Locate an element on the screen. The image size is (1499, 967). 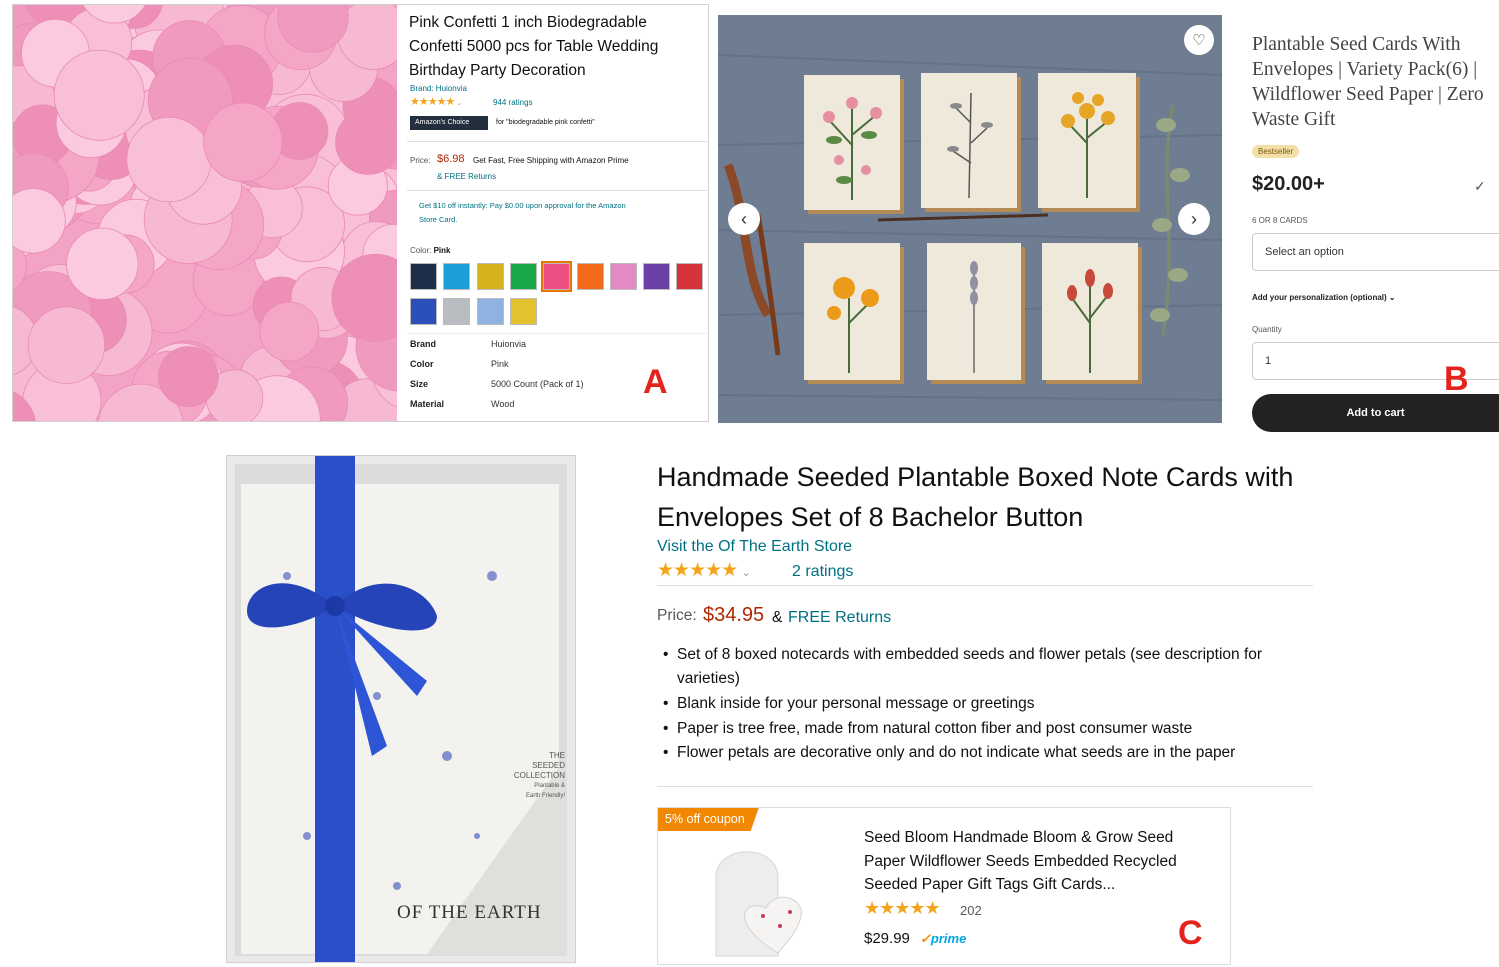
select-placeholder: Select an option is located at coordinates (1304, 252).